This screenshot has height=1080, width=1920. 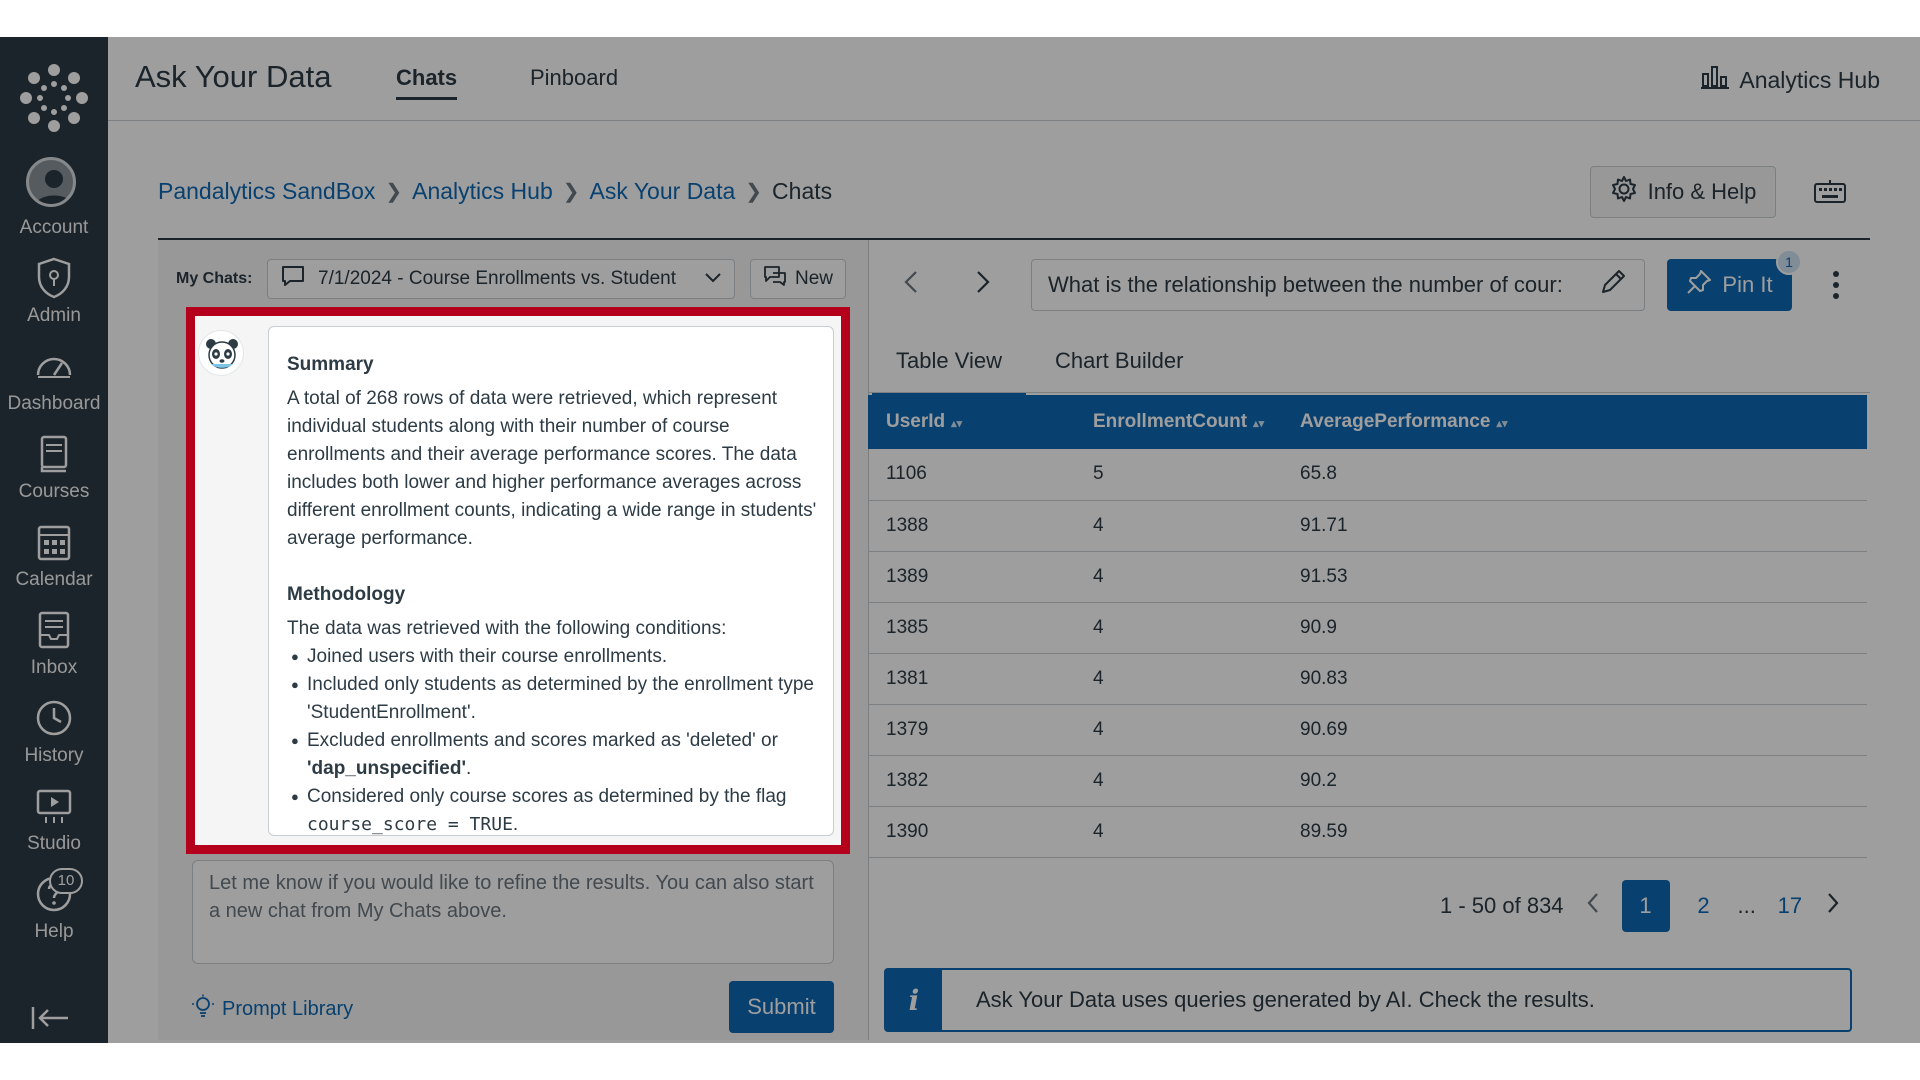 What do you see at coordinates (971, 832) in the screenshot?
I see `table-cell: 1390` at bounding box center [971, 832].